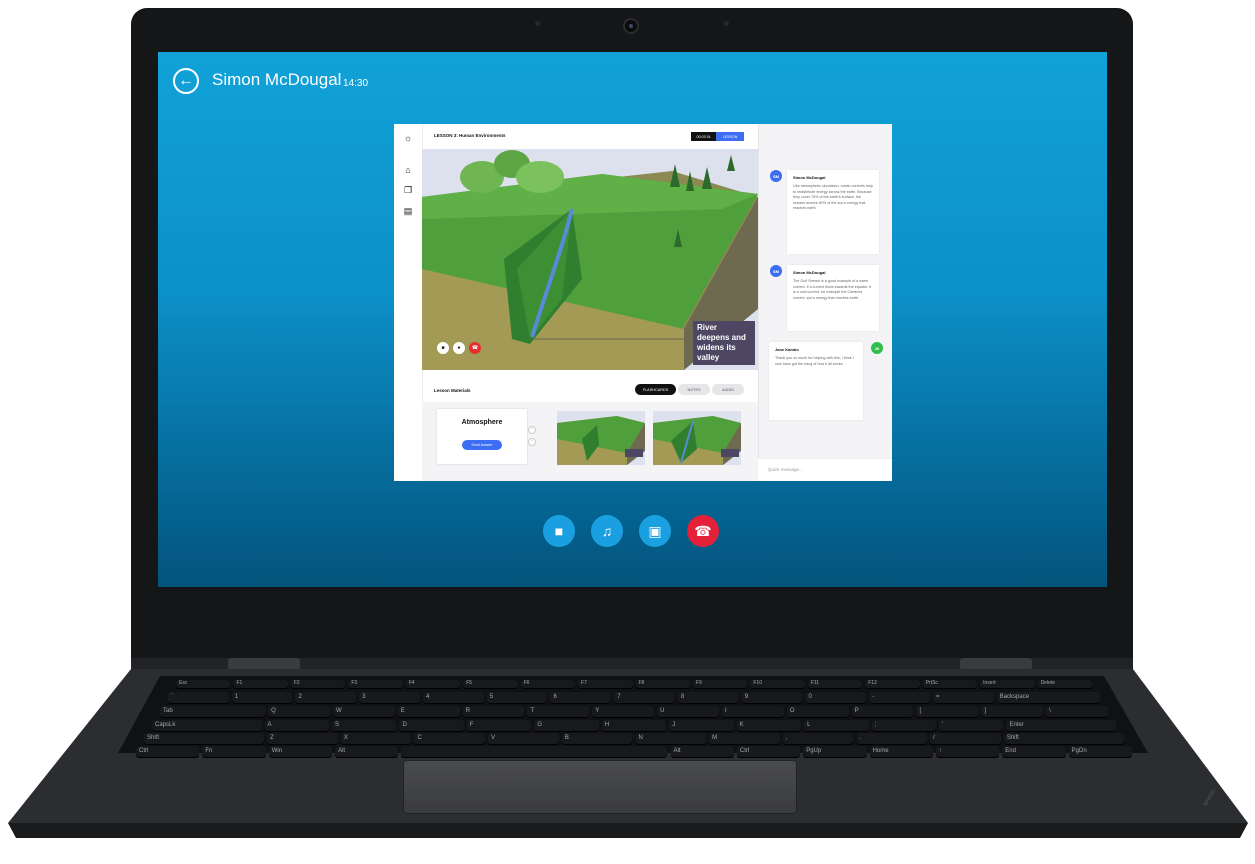 This screenshot has width=1255, height=864. Describe the element at coordinates (903, 725) in the screenshot. I see `keyboard-key: ;` at that location.